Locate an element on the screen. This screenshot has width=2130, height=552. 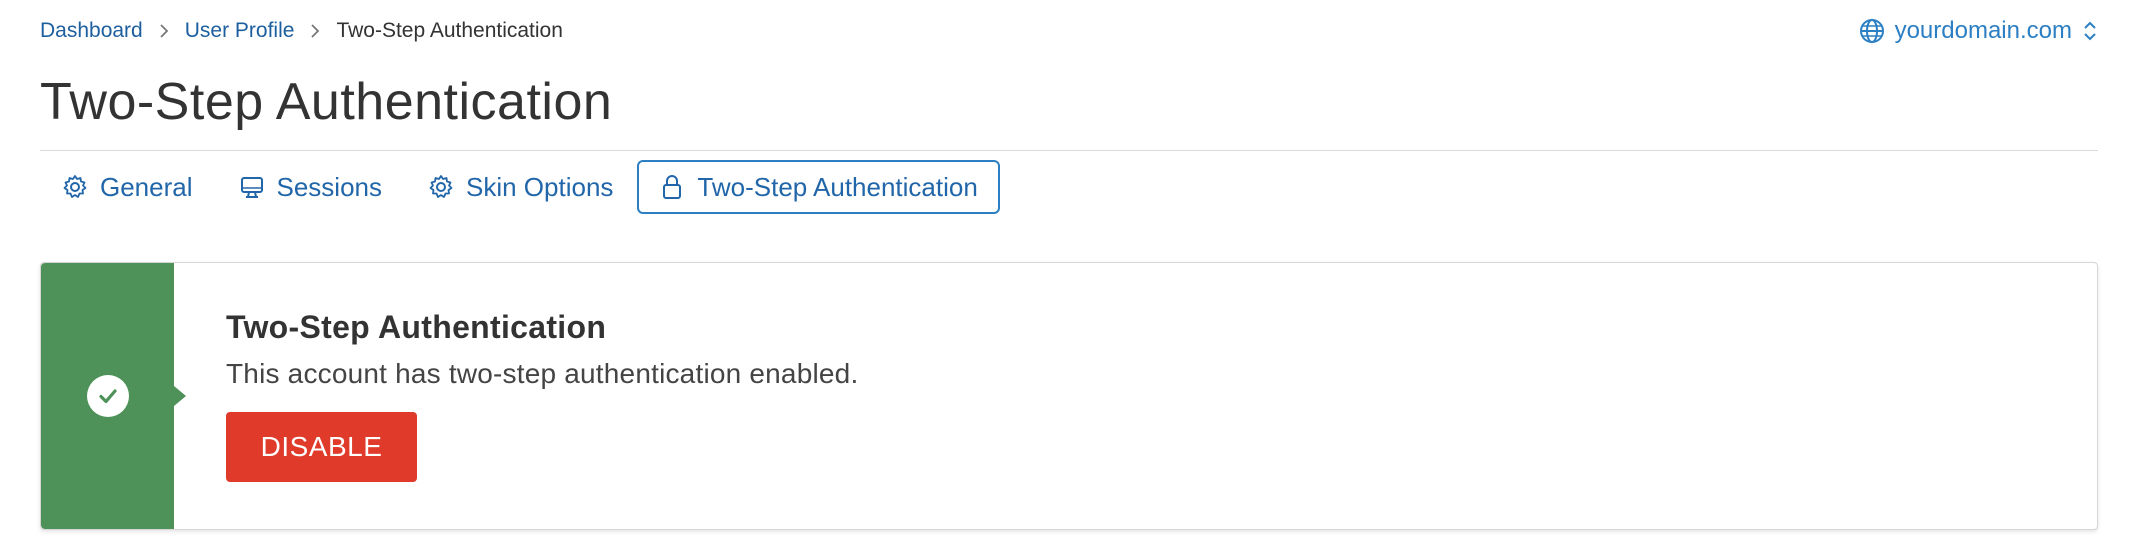
breadcrumb-dashboard: Dashboard is located at coordinates (91, 31).